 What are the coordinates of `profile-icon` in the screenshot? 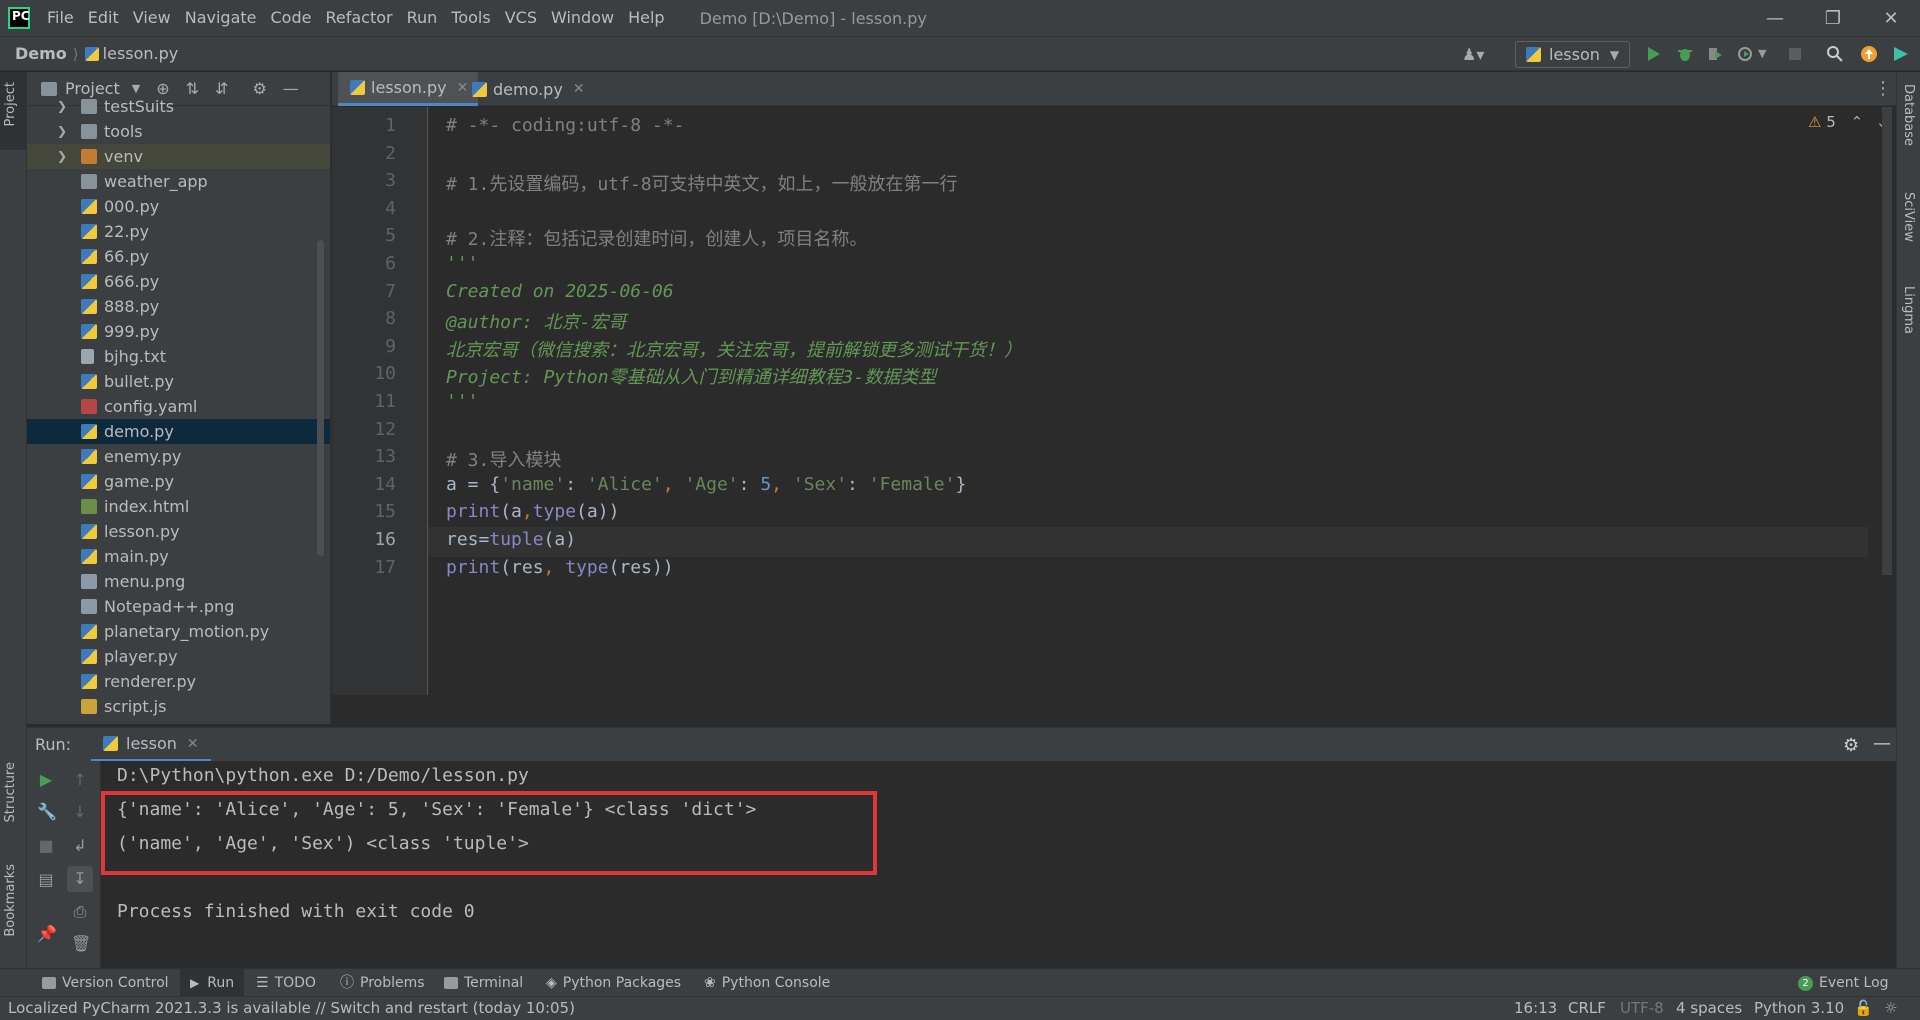 It's located at (1745, 54).